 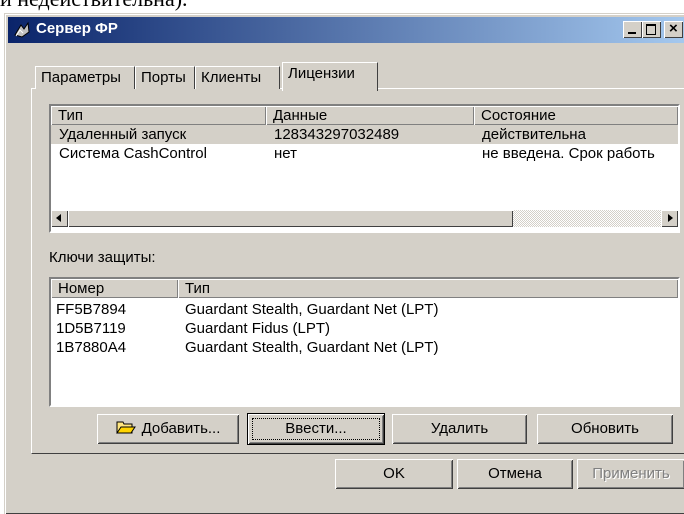 I want to click on close-icon: ×, so click(x=673, y=28).